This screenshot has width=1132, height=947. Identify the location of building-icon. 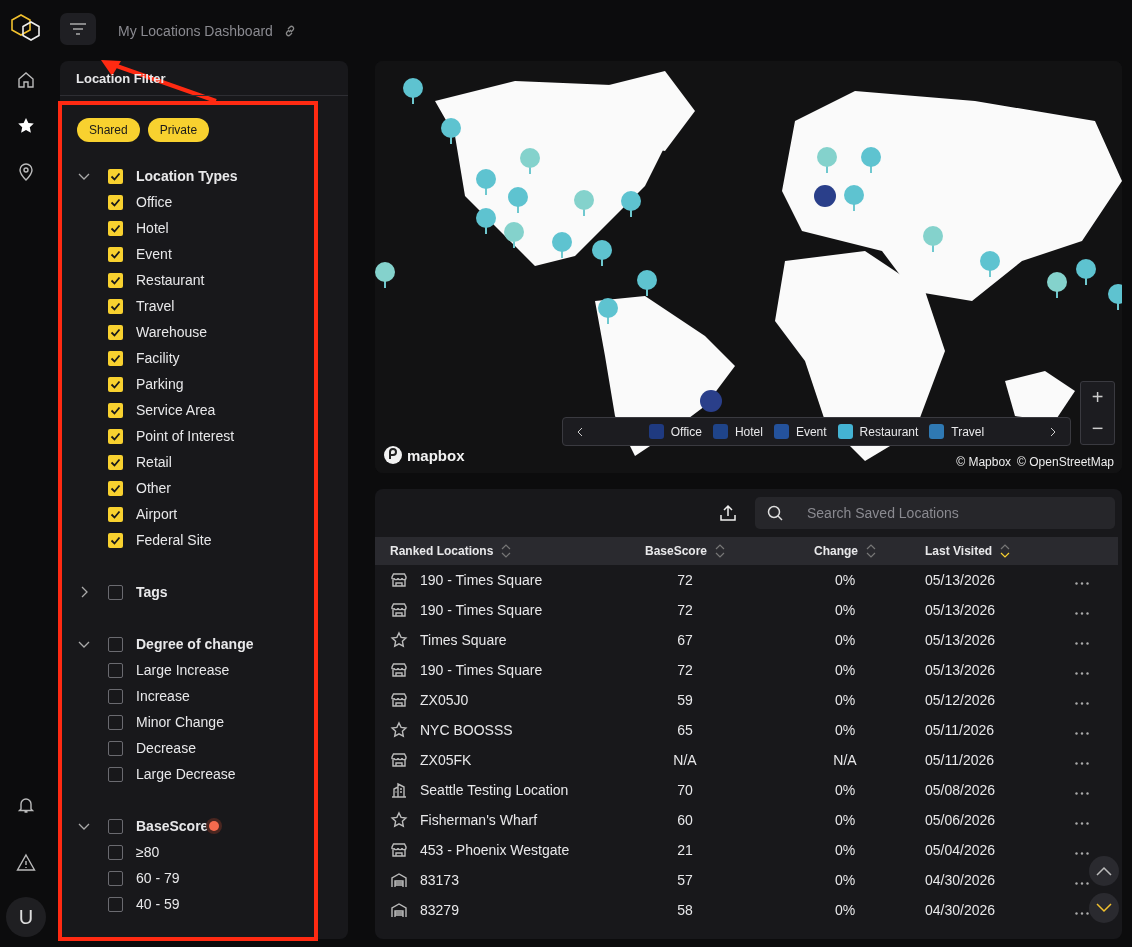
(399, 790).